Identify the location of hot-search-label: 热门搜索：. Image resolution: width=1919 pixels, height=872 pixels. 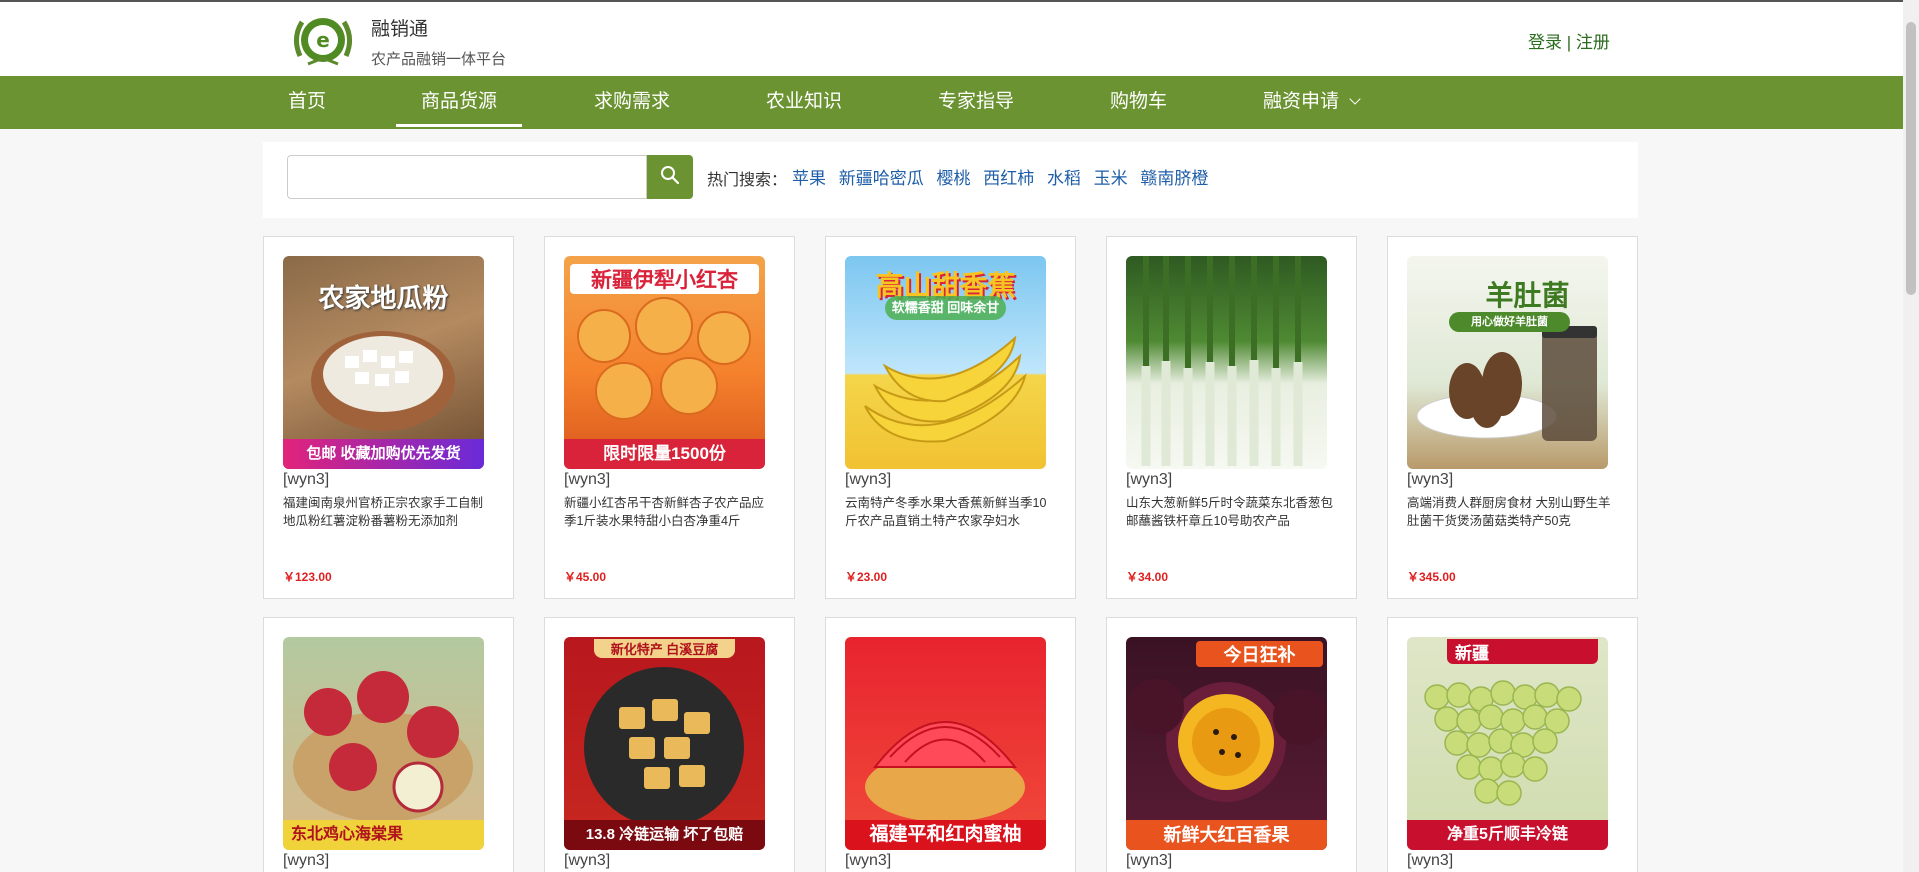
(747, 180).